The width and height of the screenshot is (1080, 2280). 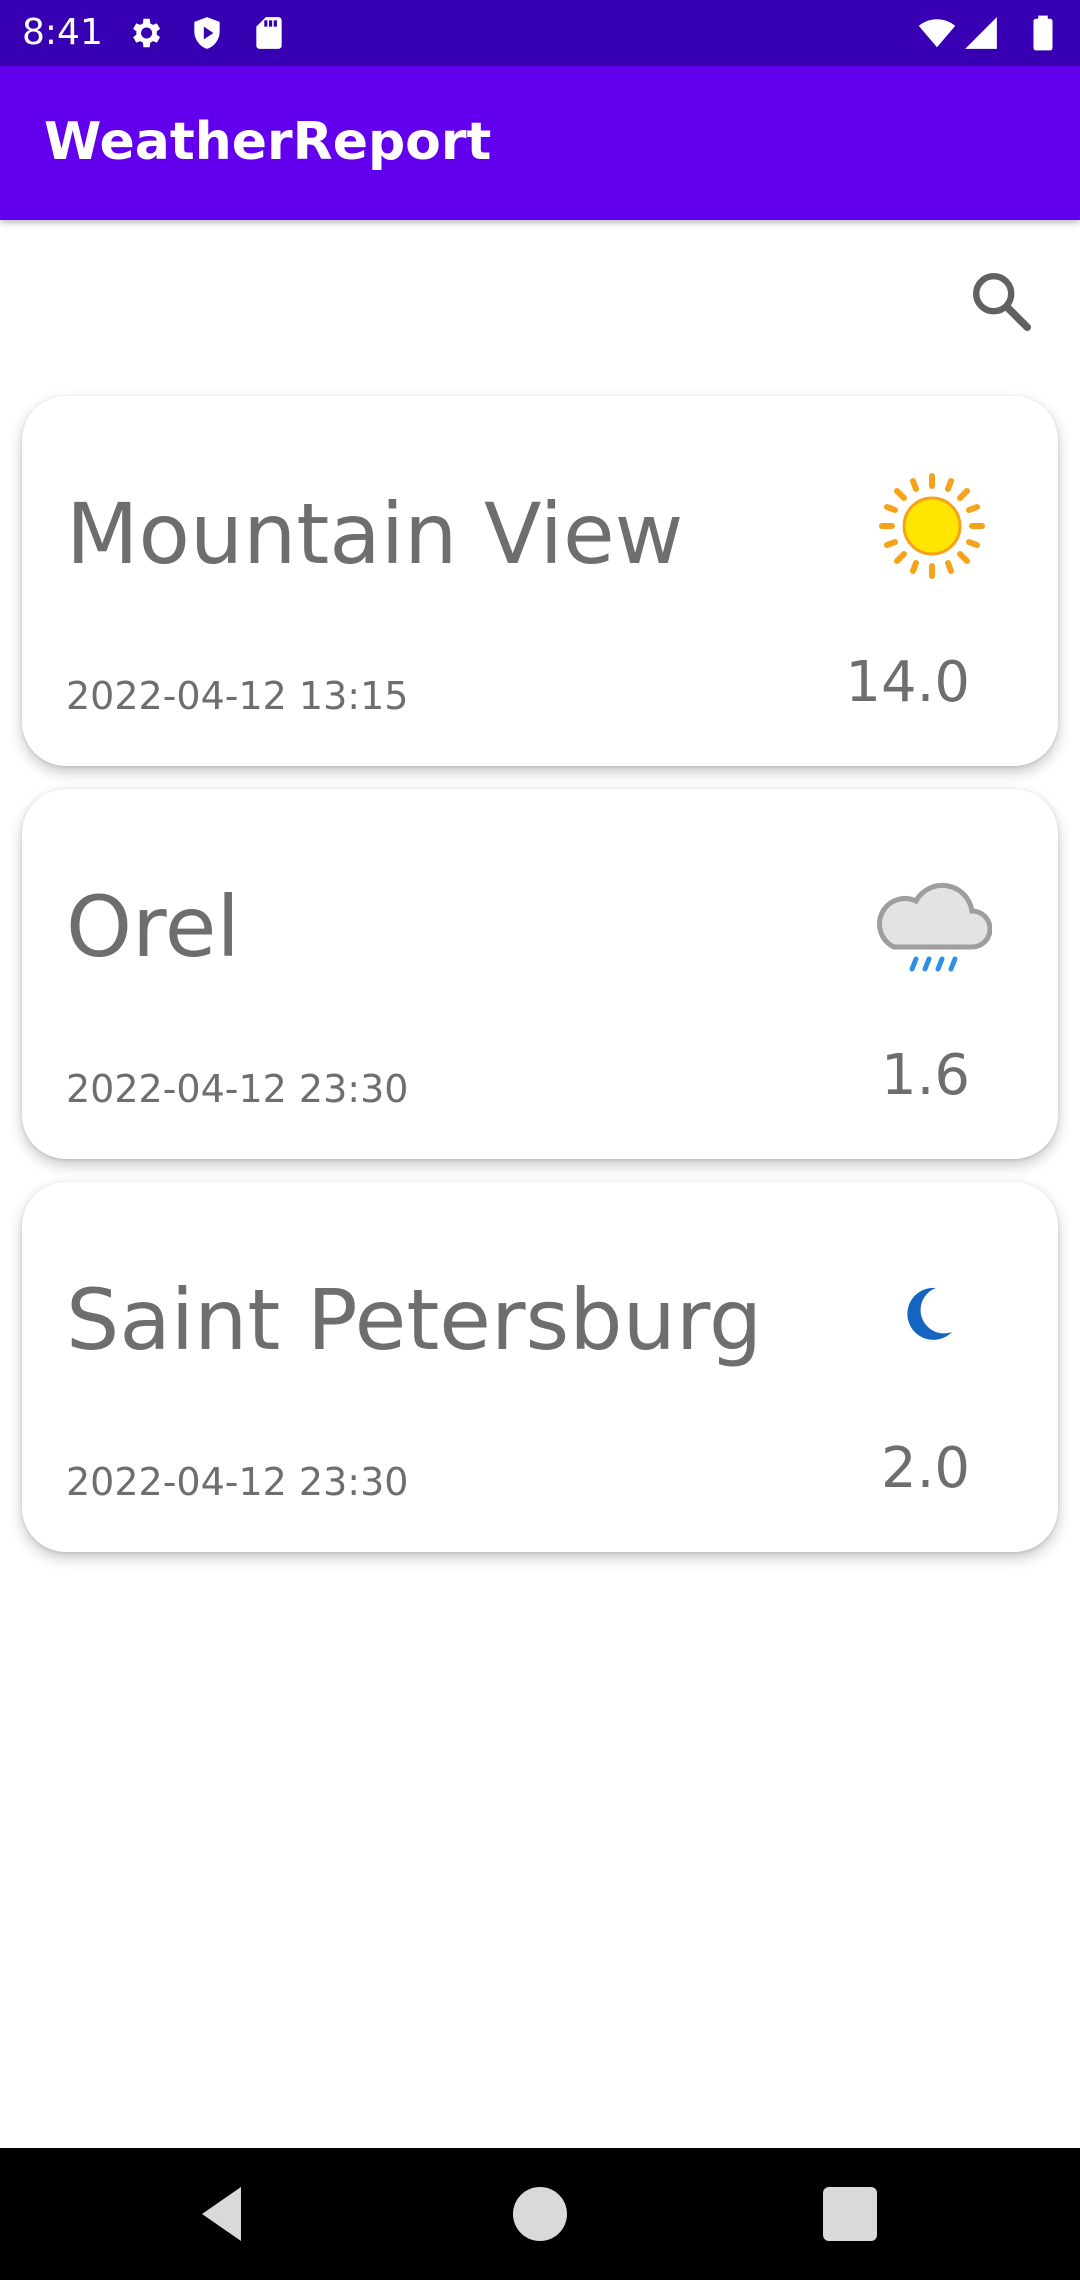 I want to click on temperature: 2.0, so click(x=925, y=1468).